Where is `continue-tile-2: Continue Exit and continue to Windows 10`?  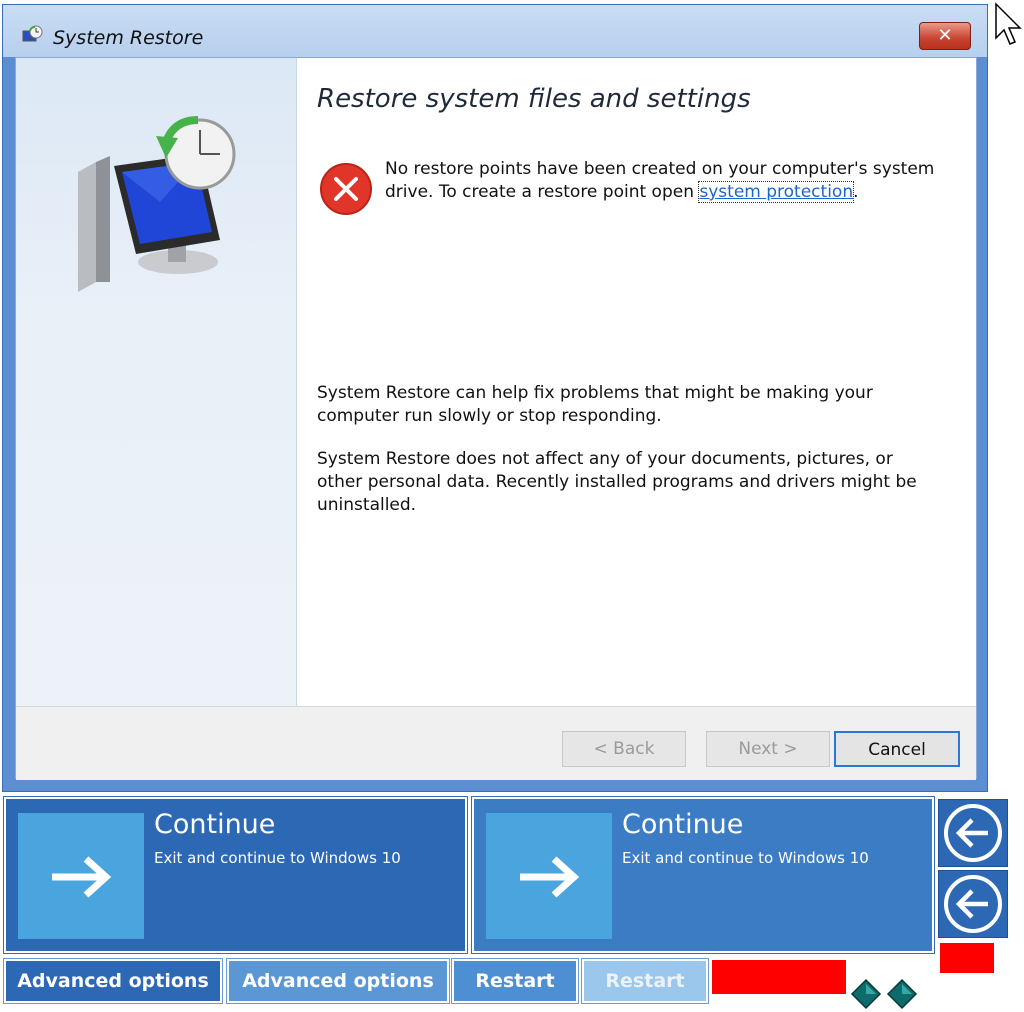
continue-tile-2: Continue Exit and continue to Windows 10 is located at coordinates (703, 875).